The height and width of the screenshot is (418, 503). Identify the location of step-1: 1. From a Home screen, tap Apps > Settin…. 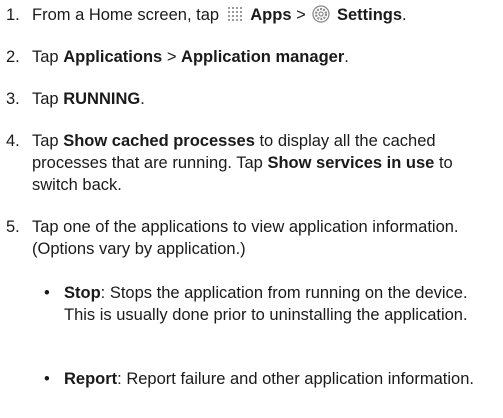
(252, 16).